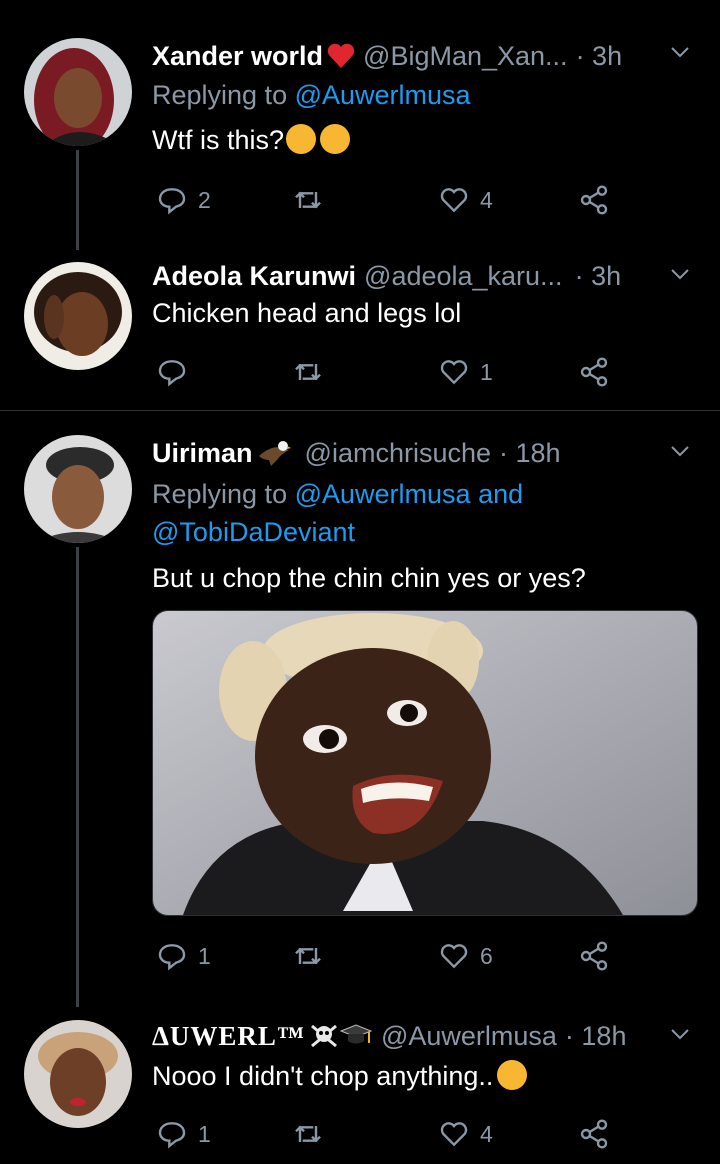 Image resolution: width=720 pixels, height=1164 pixels. I want to click on tweet-text-content: Chicken head and legs lol, so click(307, 313).